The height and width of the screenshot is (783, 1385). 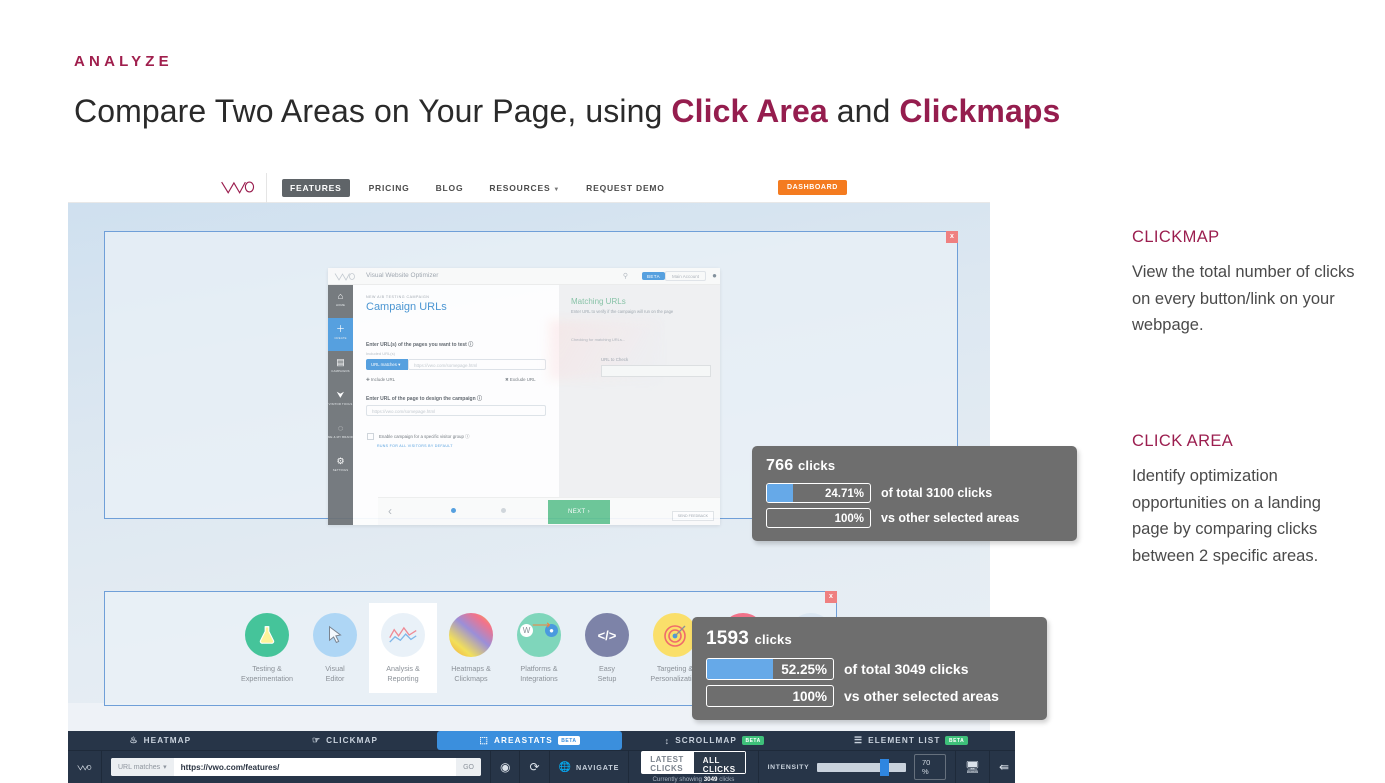 I want to click on previous-button: ‹, so click(x=390, y=511).